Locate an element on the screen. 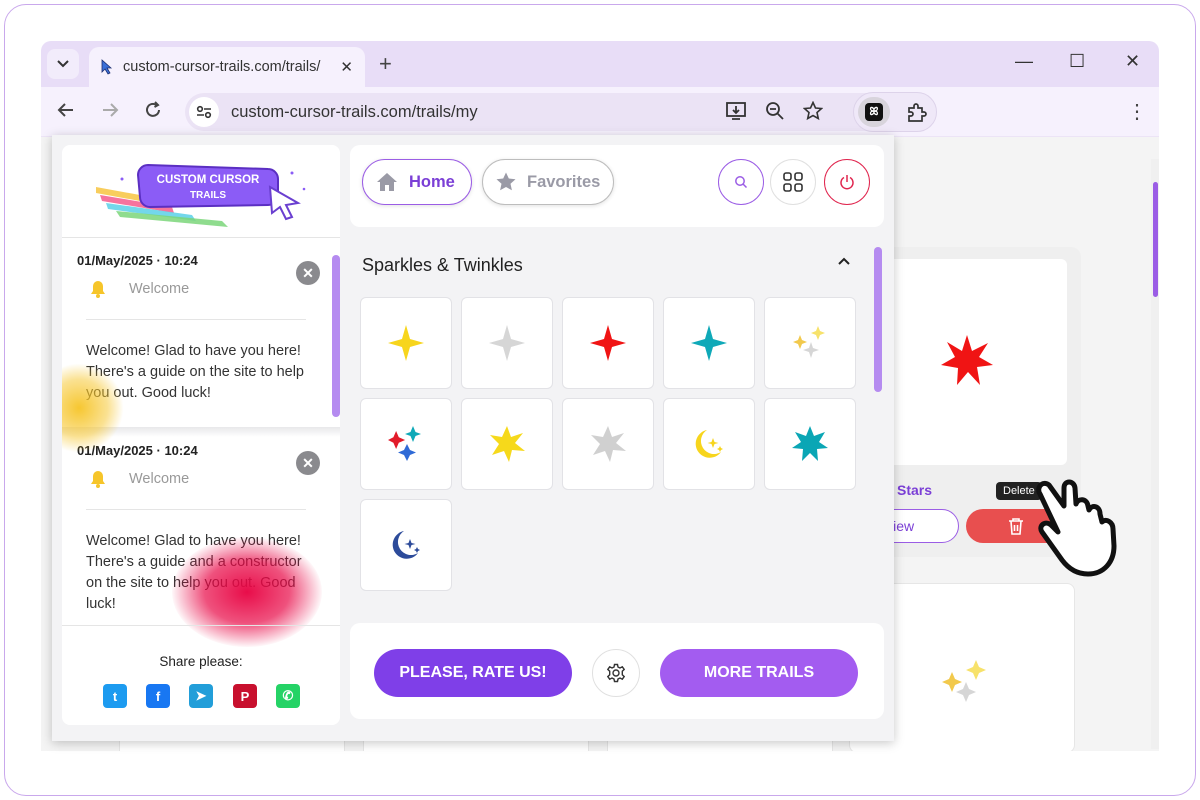  puzzle-icon is located at coordinates (917, 113).